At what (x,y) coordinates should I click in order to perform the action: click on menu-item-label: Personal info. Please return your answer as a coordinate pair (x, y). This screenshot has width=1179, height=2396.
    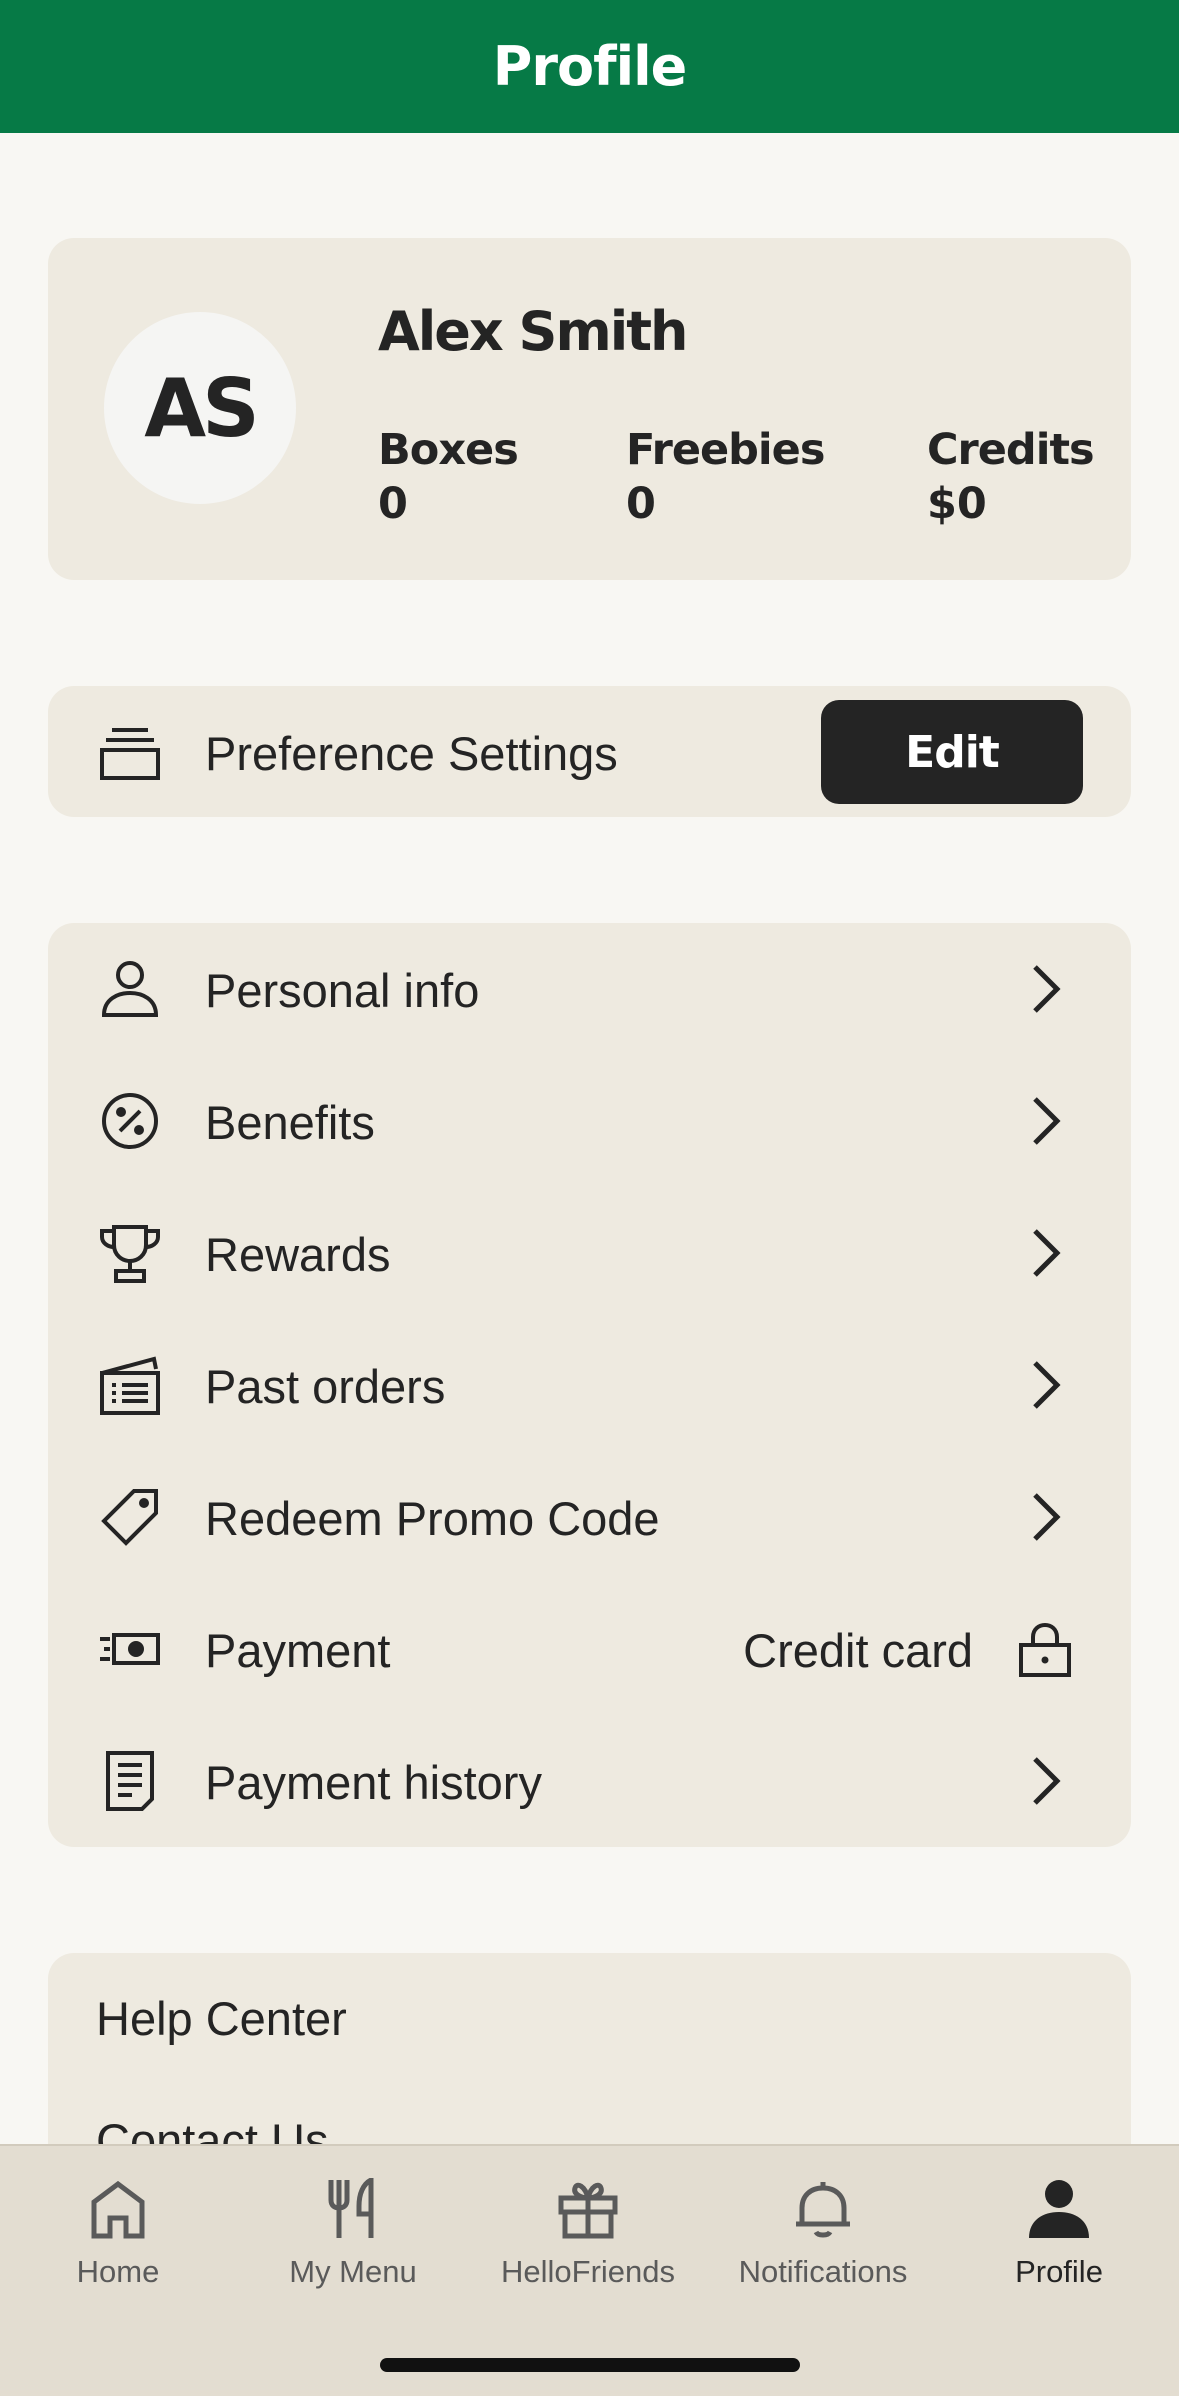
    Looking at the image, I should click on (342, 990).